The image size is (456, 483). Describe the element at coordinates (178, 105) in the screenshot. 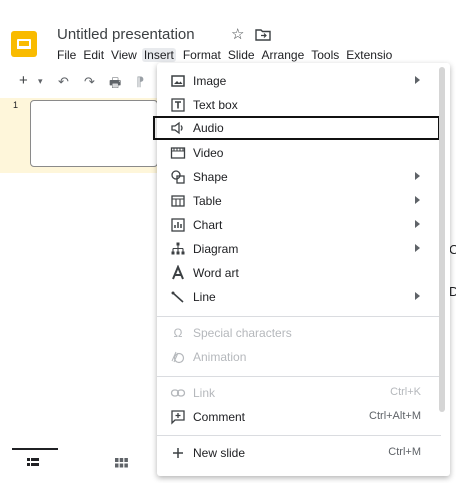

I see `text-box-icon` at that location.